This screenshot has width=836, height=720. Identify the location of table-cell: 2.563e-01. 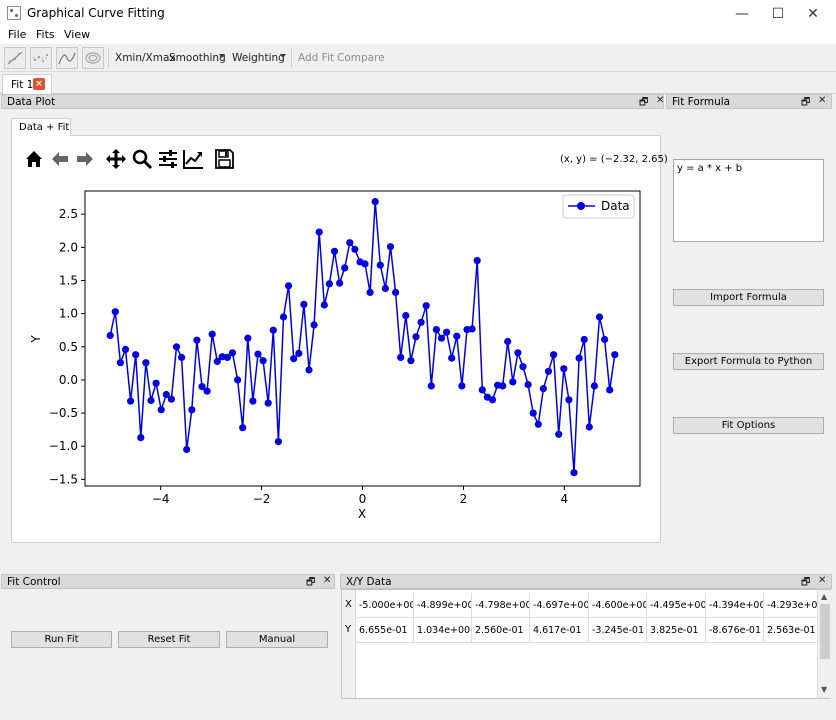
(791, 630).